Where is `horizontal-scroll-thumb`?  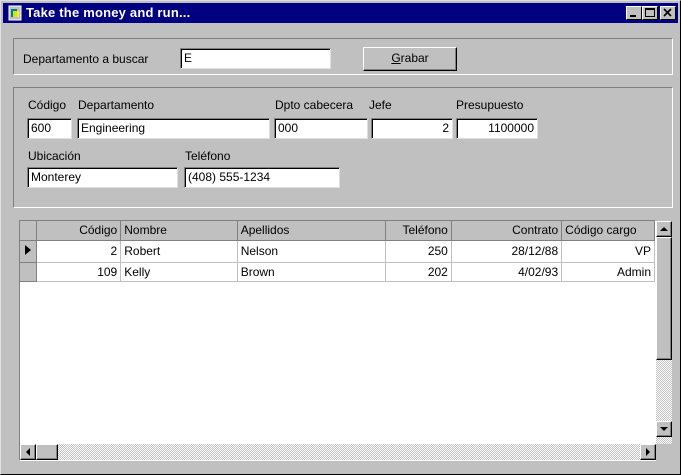
horizontal-scroll-thumb is located at coordinates (47, 452).